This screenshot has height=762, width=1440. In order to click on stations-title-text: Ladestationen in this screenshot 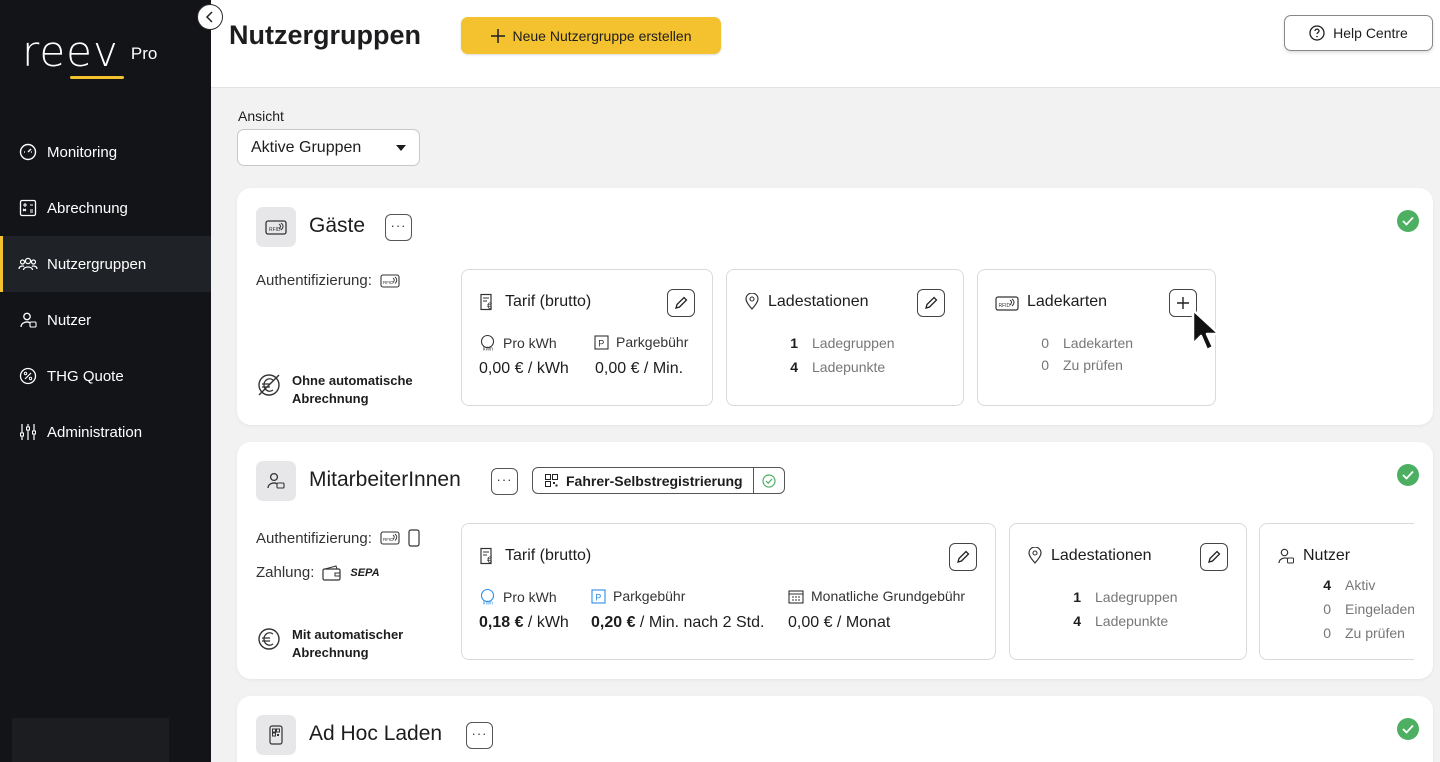, I will do `click(1101, 555)`.